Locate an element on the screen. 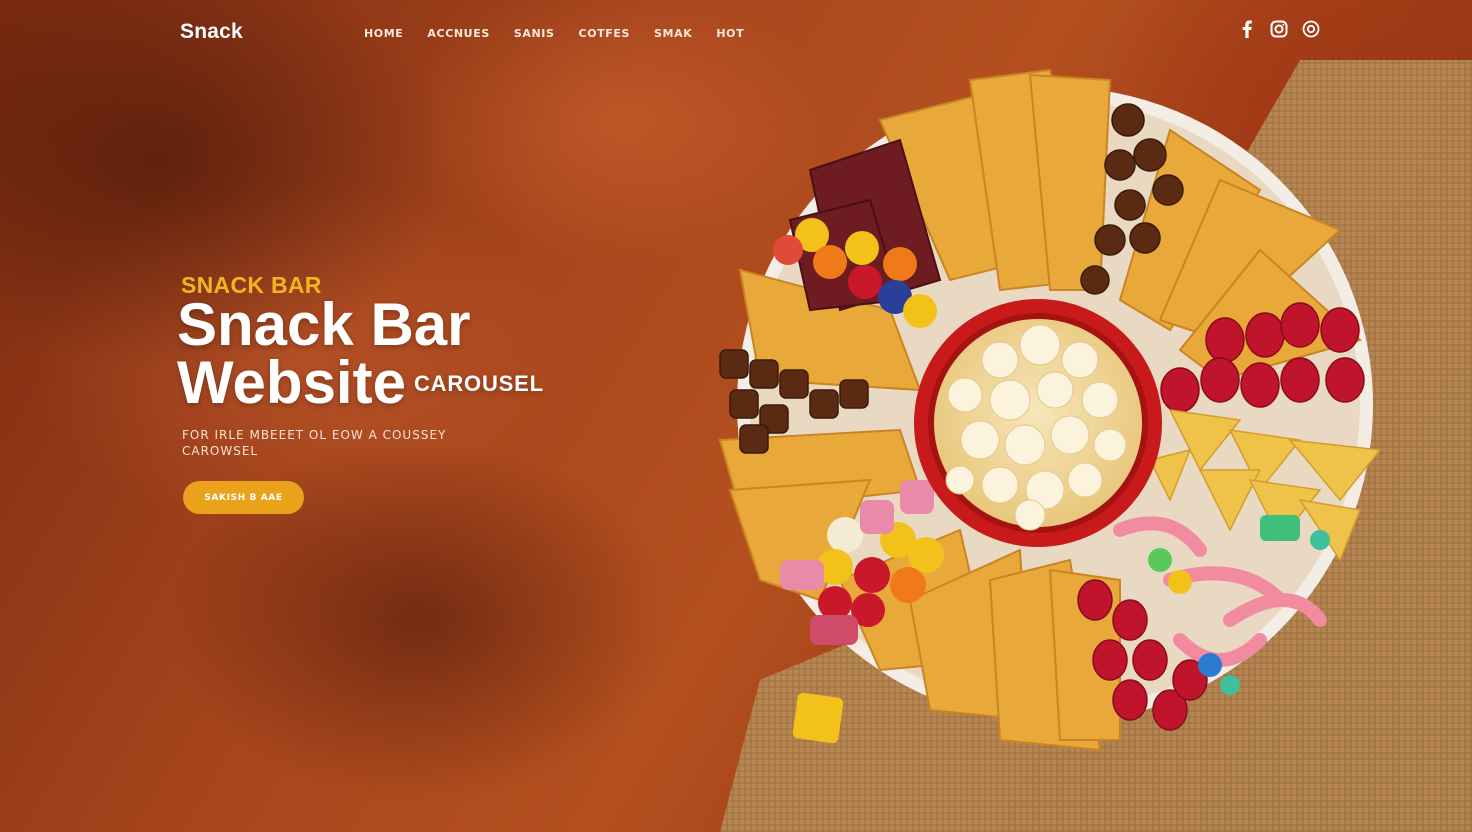  social-links is located at coordinates (1279, 29).